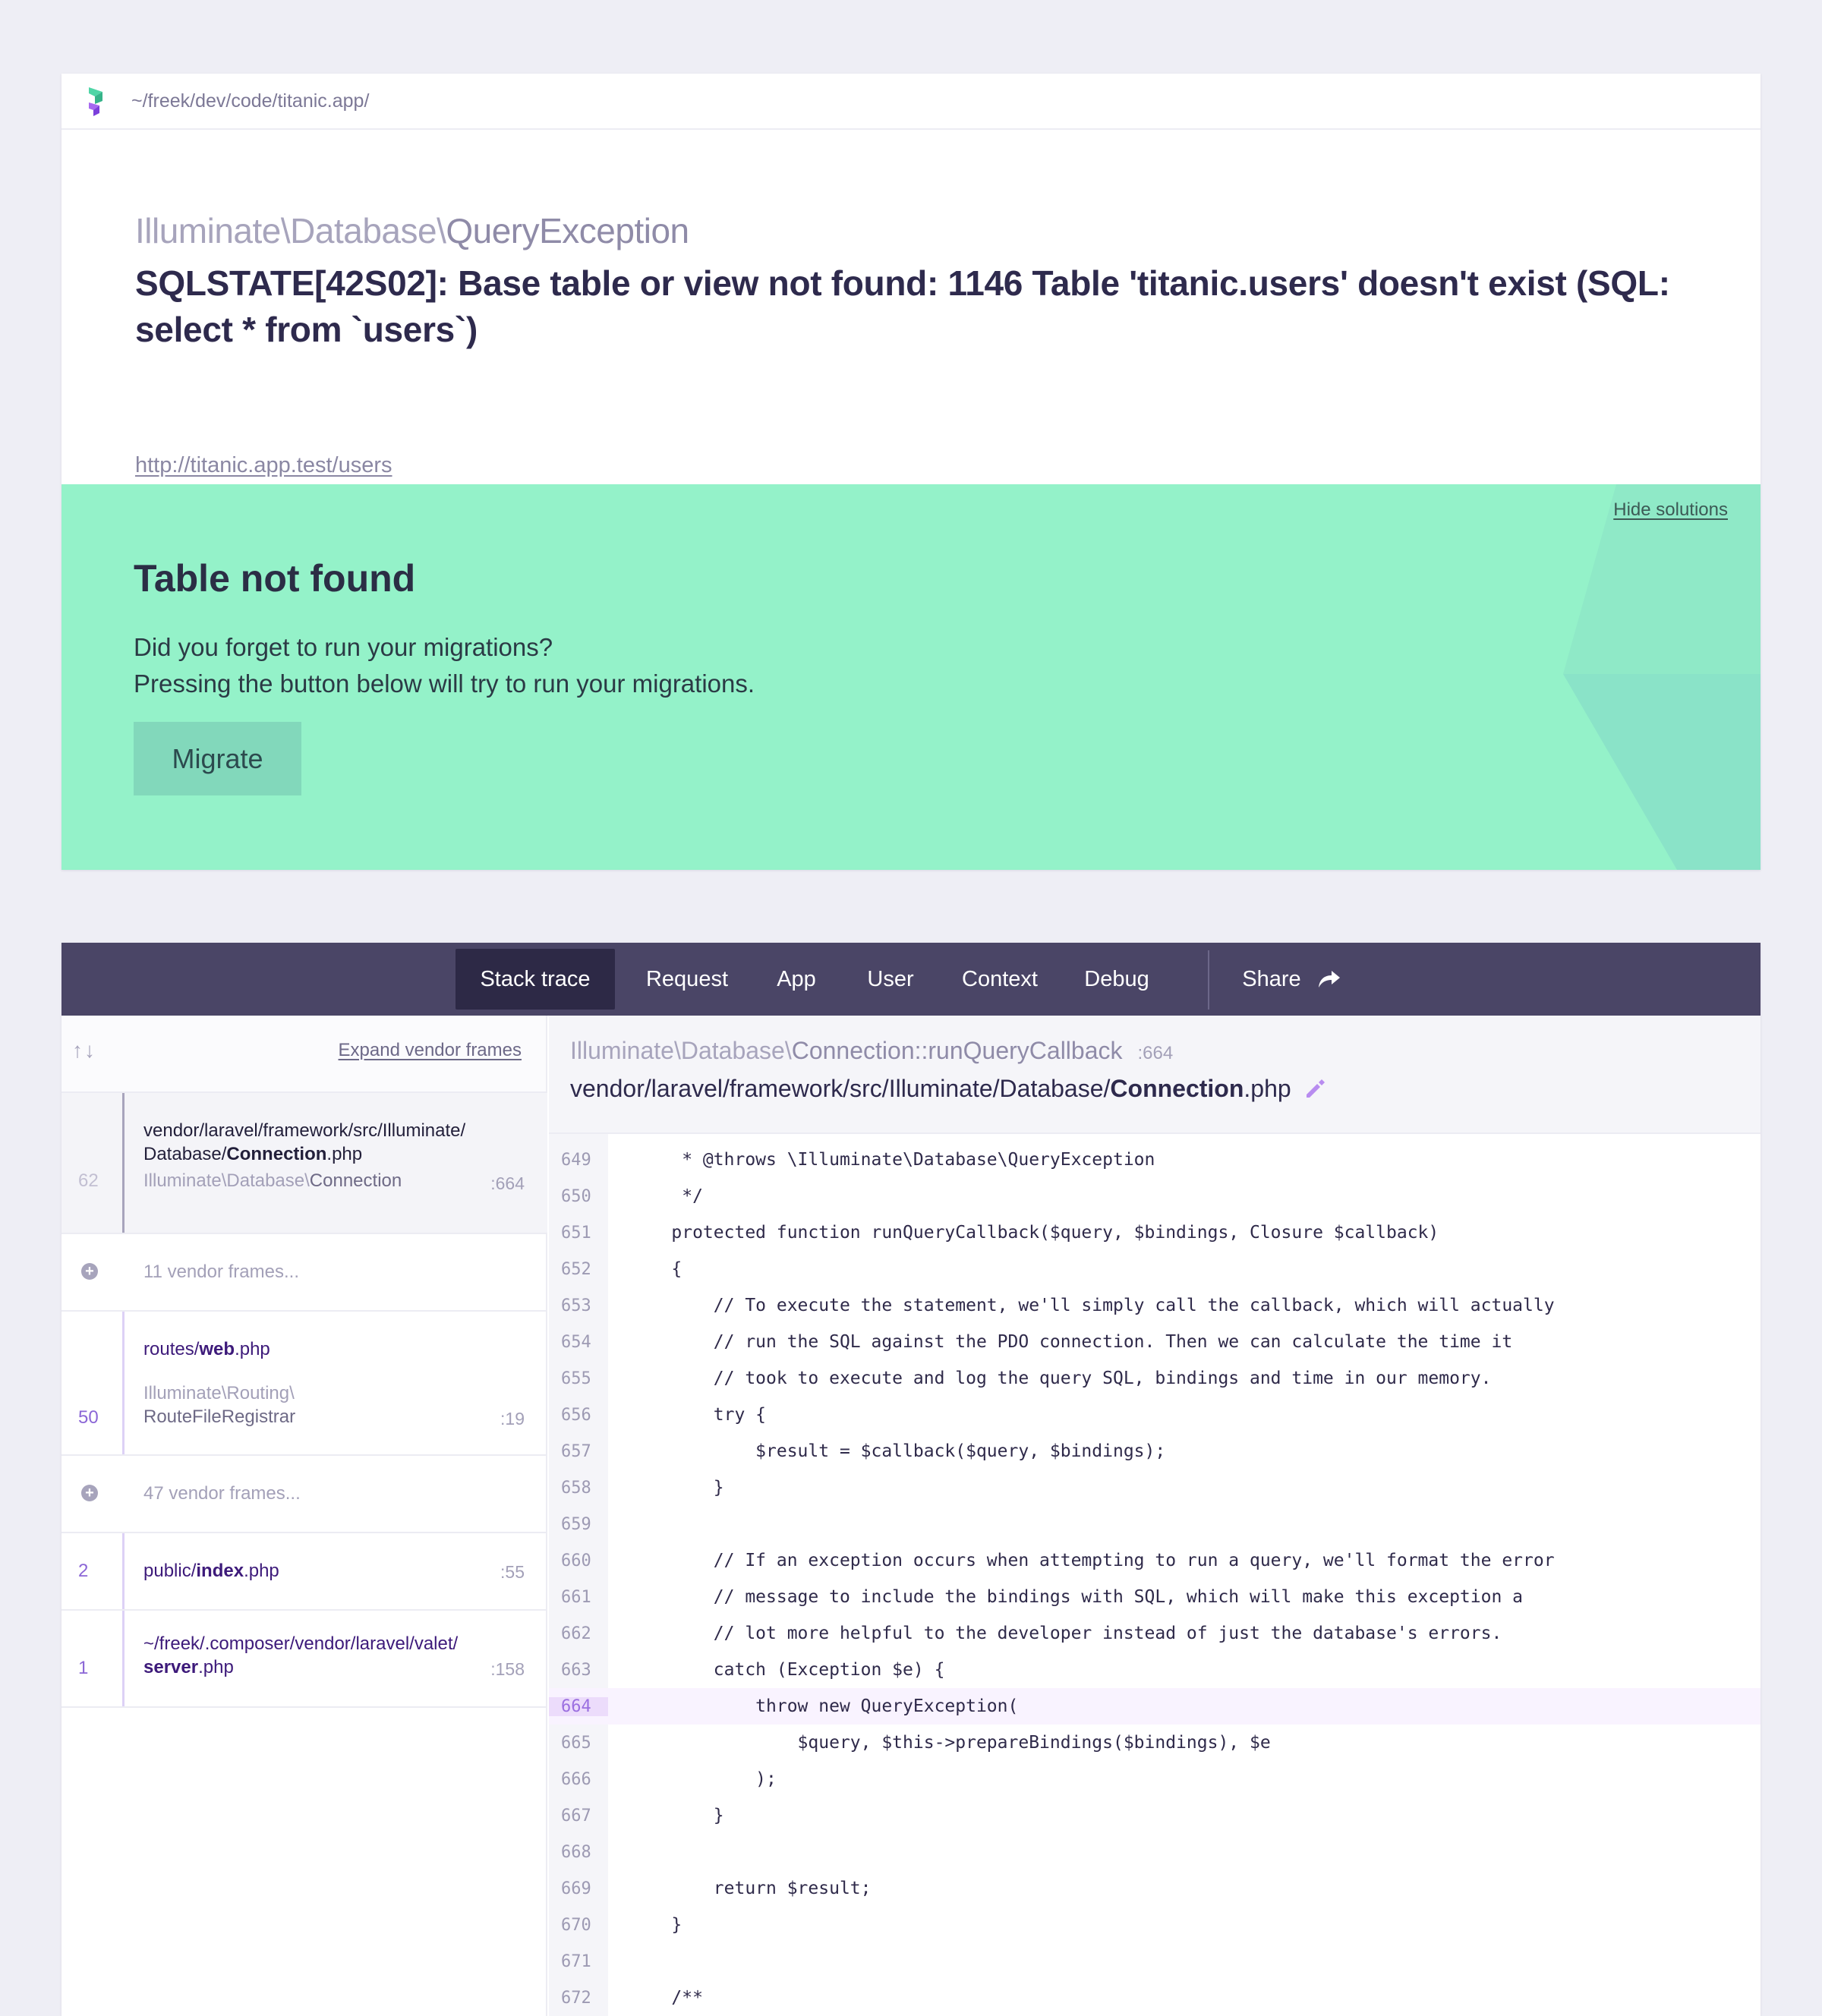  Describe the element at coordinates (578, 1598) in the screenshot. I see `line-number: 661` at that location.